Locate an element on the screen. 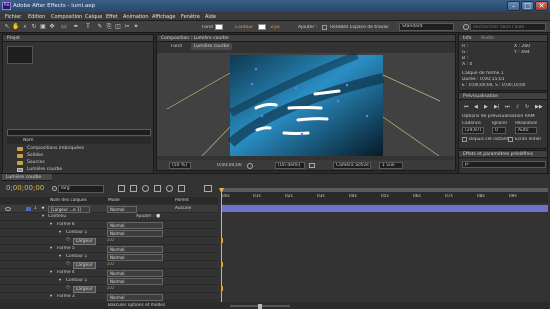  menu-aide: Aide is located at coordinates (210, 17).